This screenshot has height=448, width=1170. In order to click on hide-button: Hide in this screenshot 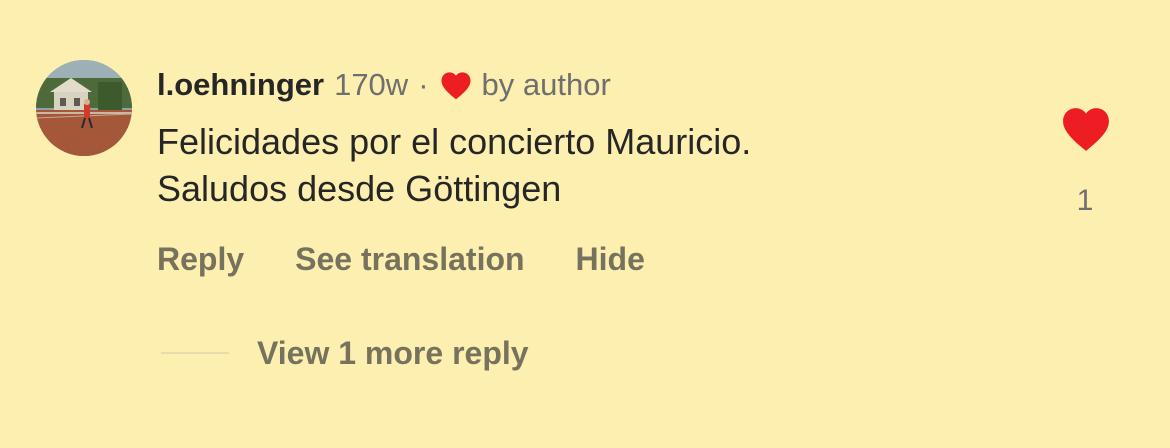, I will do `click(610, 259)`.